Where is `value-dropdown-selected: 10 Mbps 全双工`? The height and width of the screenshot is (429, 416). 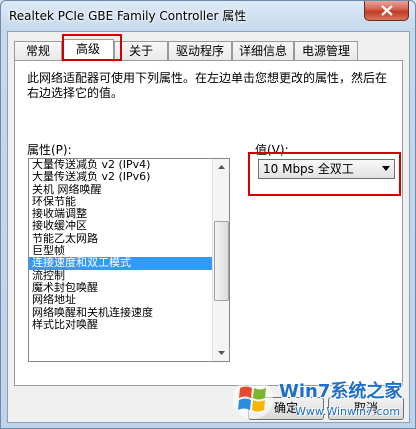 value-dropdown-selected: 10 Mbps 全双工 is located at coordinates (308, 169).